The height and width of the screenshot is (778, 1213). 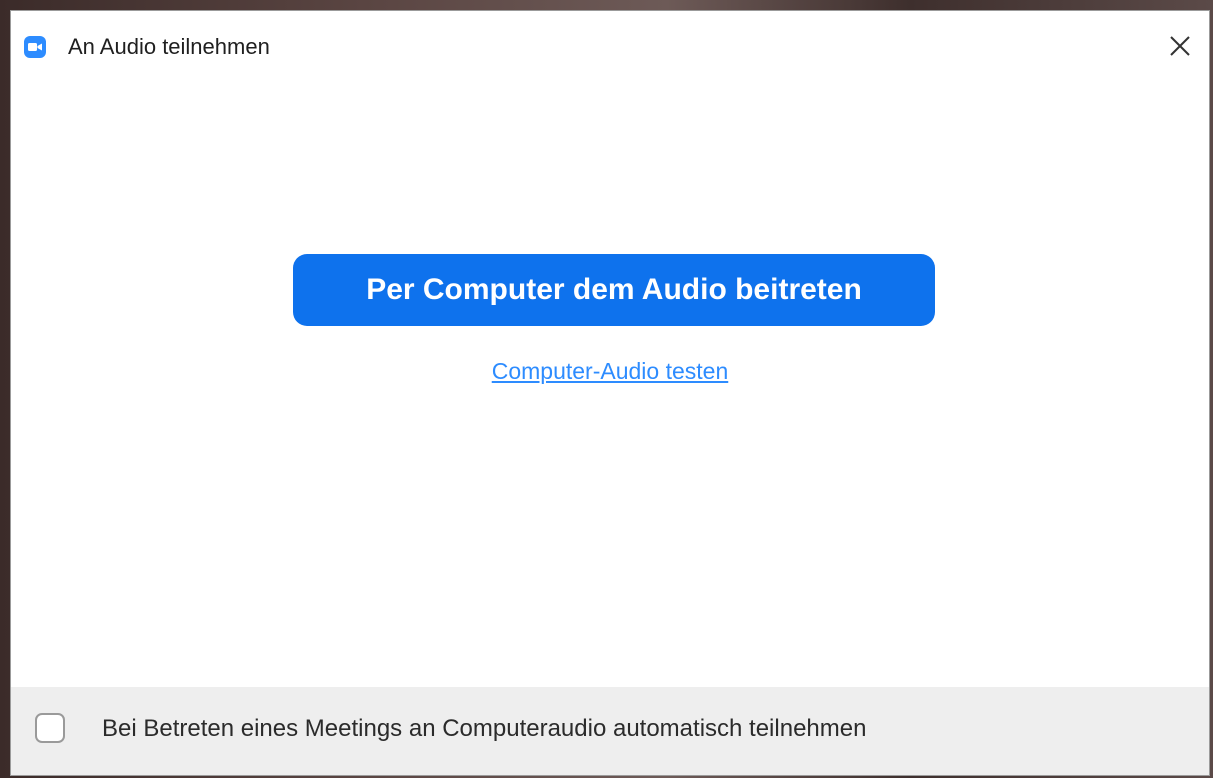 I want to click on window-title: An Audio teilnehmen, so click(x=169, y=46).